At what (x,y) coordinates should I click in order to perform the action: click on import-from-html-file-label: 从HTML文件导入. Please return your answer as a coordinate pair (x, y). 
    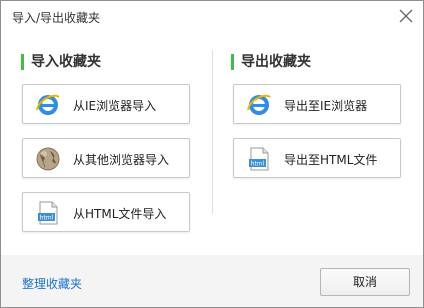
    Looking at the image, I should click on (120, 214).